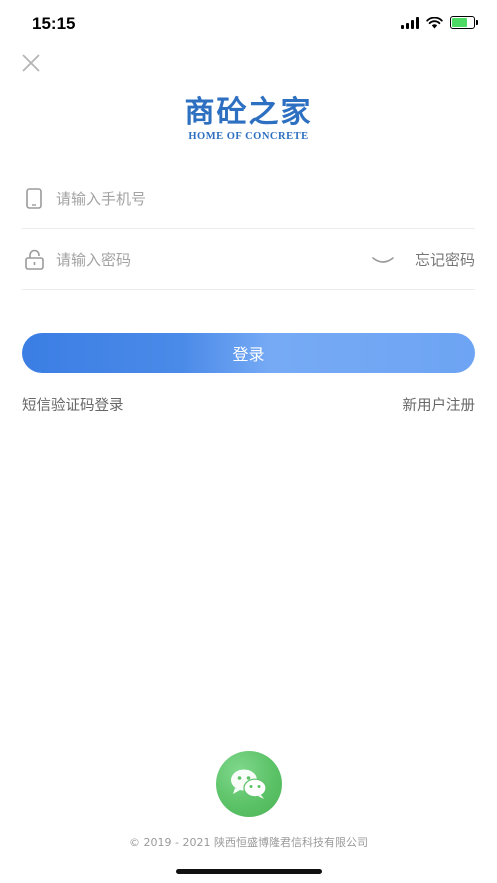 This screenshot has width=497, height=883. I want to click on home-indicator, so click(249, 871).